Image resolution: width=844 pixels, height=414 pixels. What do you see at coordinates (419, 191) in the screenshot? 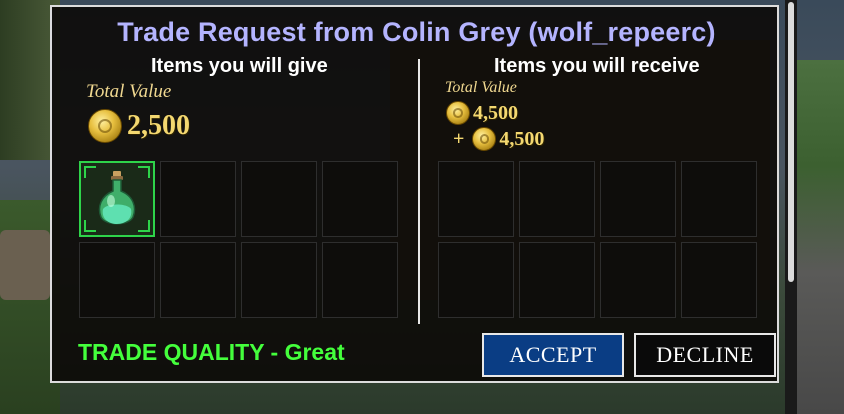
I see `column-divider` at bounding box center [419, 191].